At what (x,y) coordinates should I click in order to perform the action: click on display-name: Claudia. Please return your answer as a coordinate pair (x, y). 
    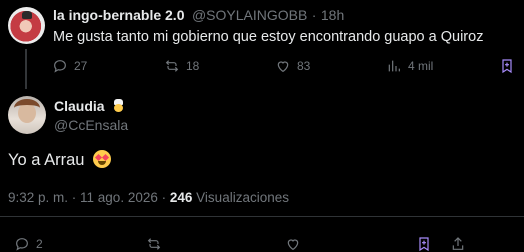
    Looking at the image, I should click on (79, 106).